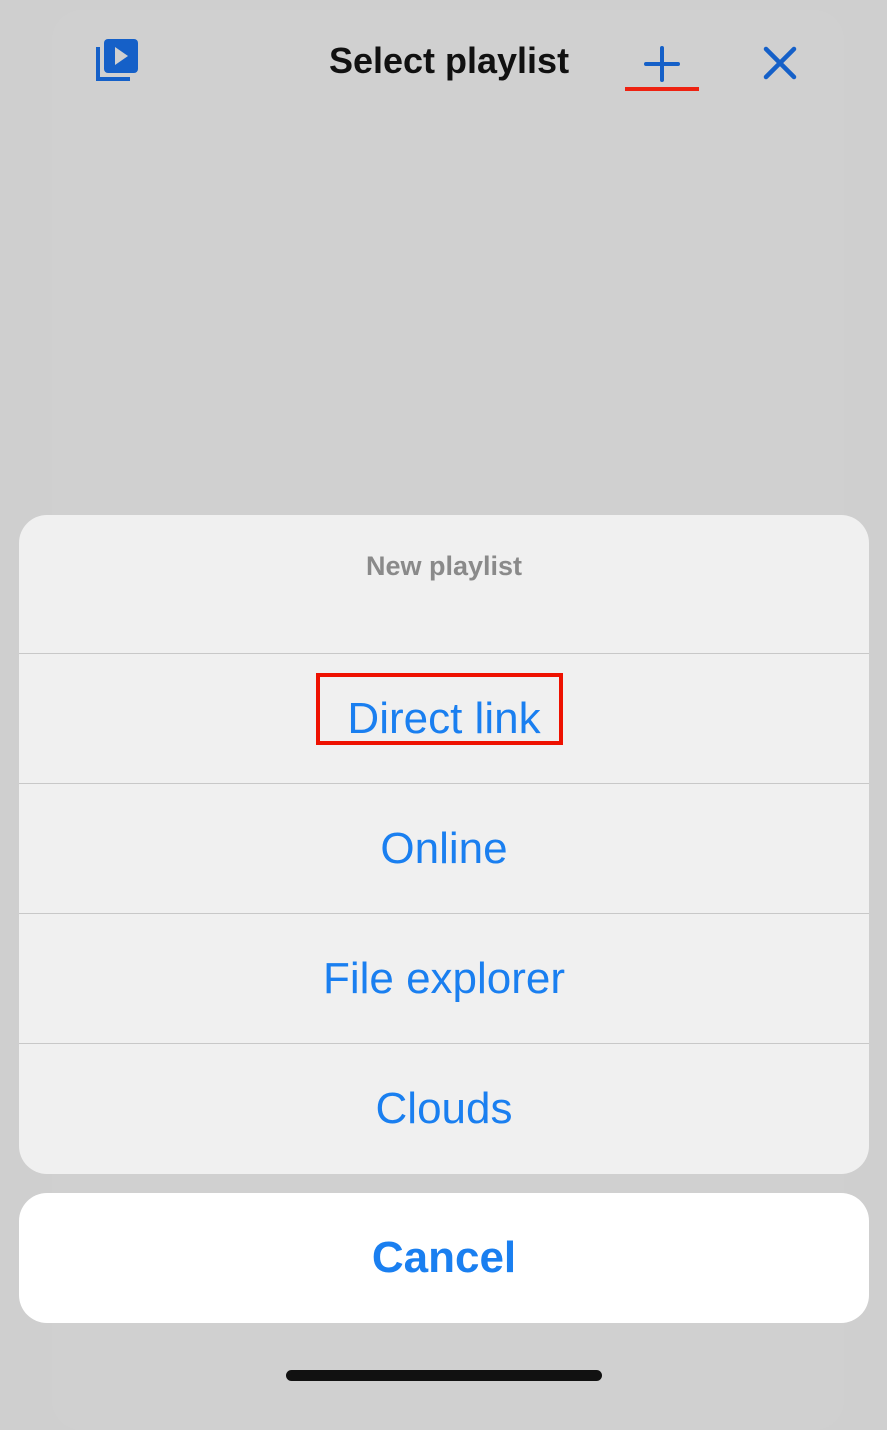 The width and height of the screenshot is (887, 1430). Describe the element at coordinates (444, 1258) in the screenshot. I see `cancel-button: Cancel` at that location.